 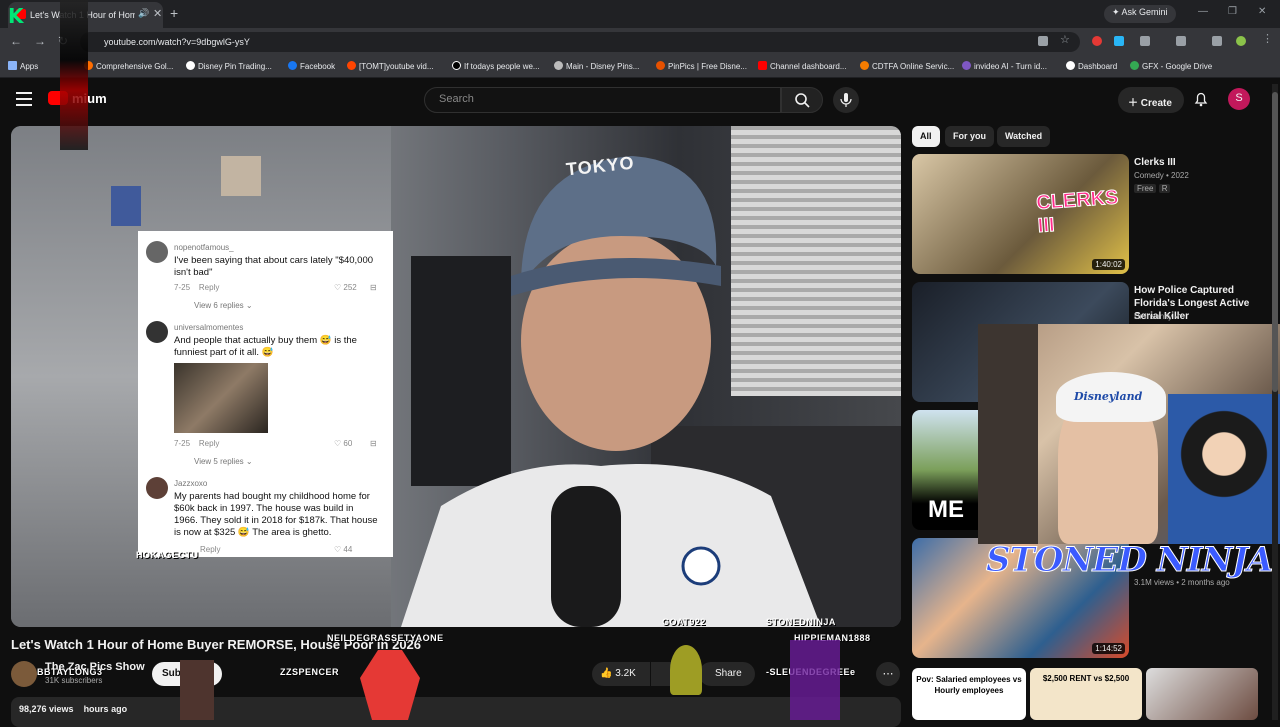 What do you see at coordinates (1024, 136) in the screenshot?
I see `chip-watched: Watched` at bounding box center [1024, 136].